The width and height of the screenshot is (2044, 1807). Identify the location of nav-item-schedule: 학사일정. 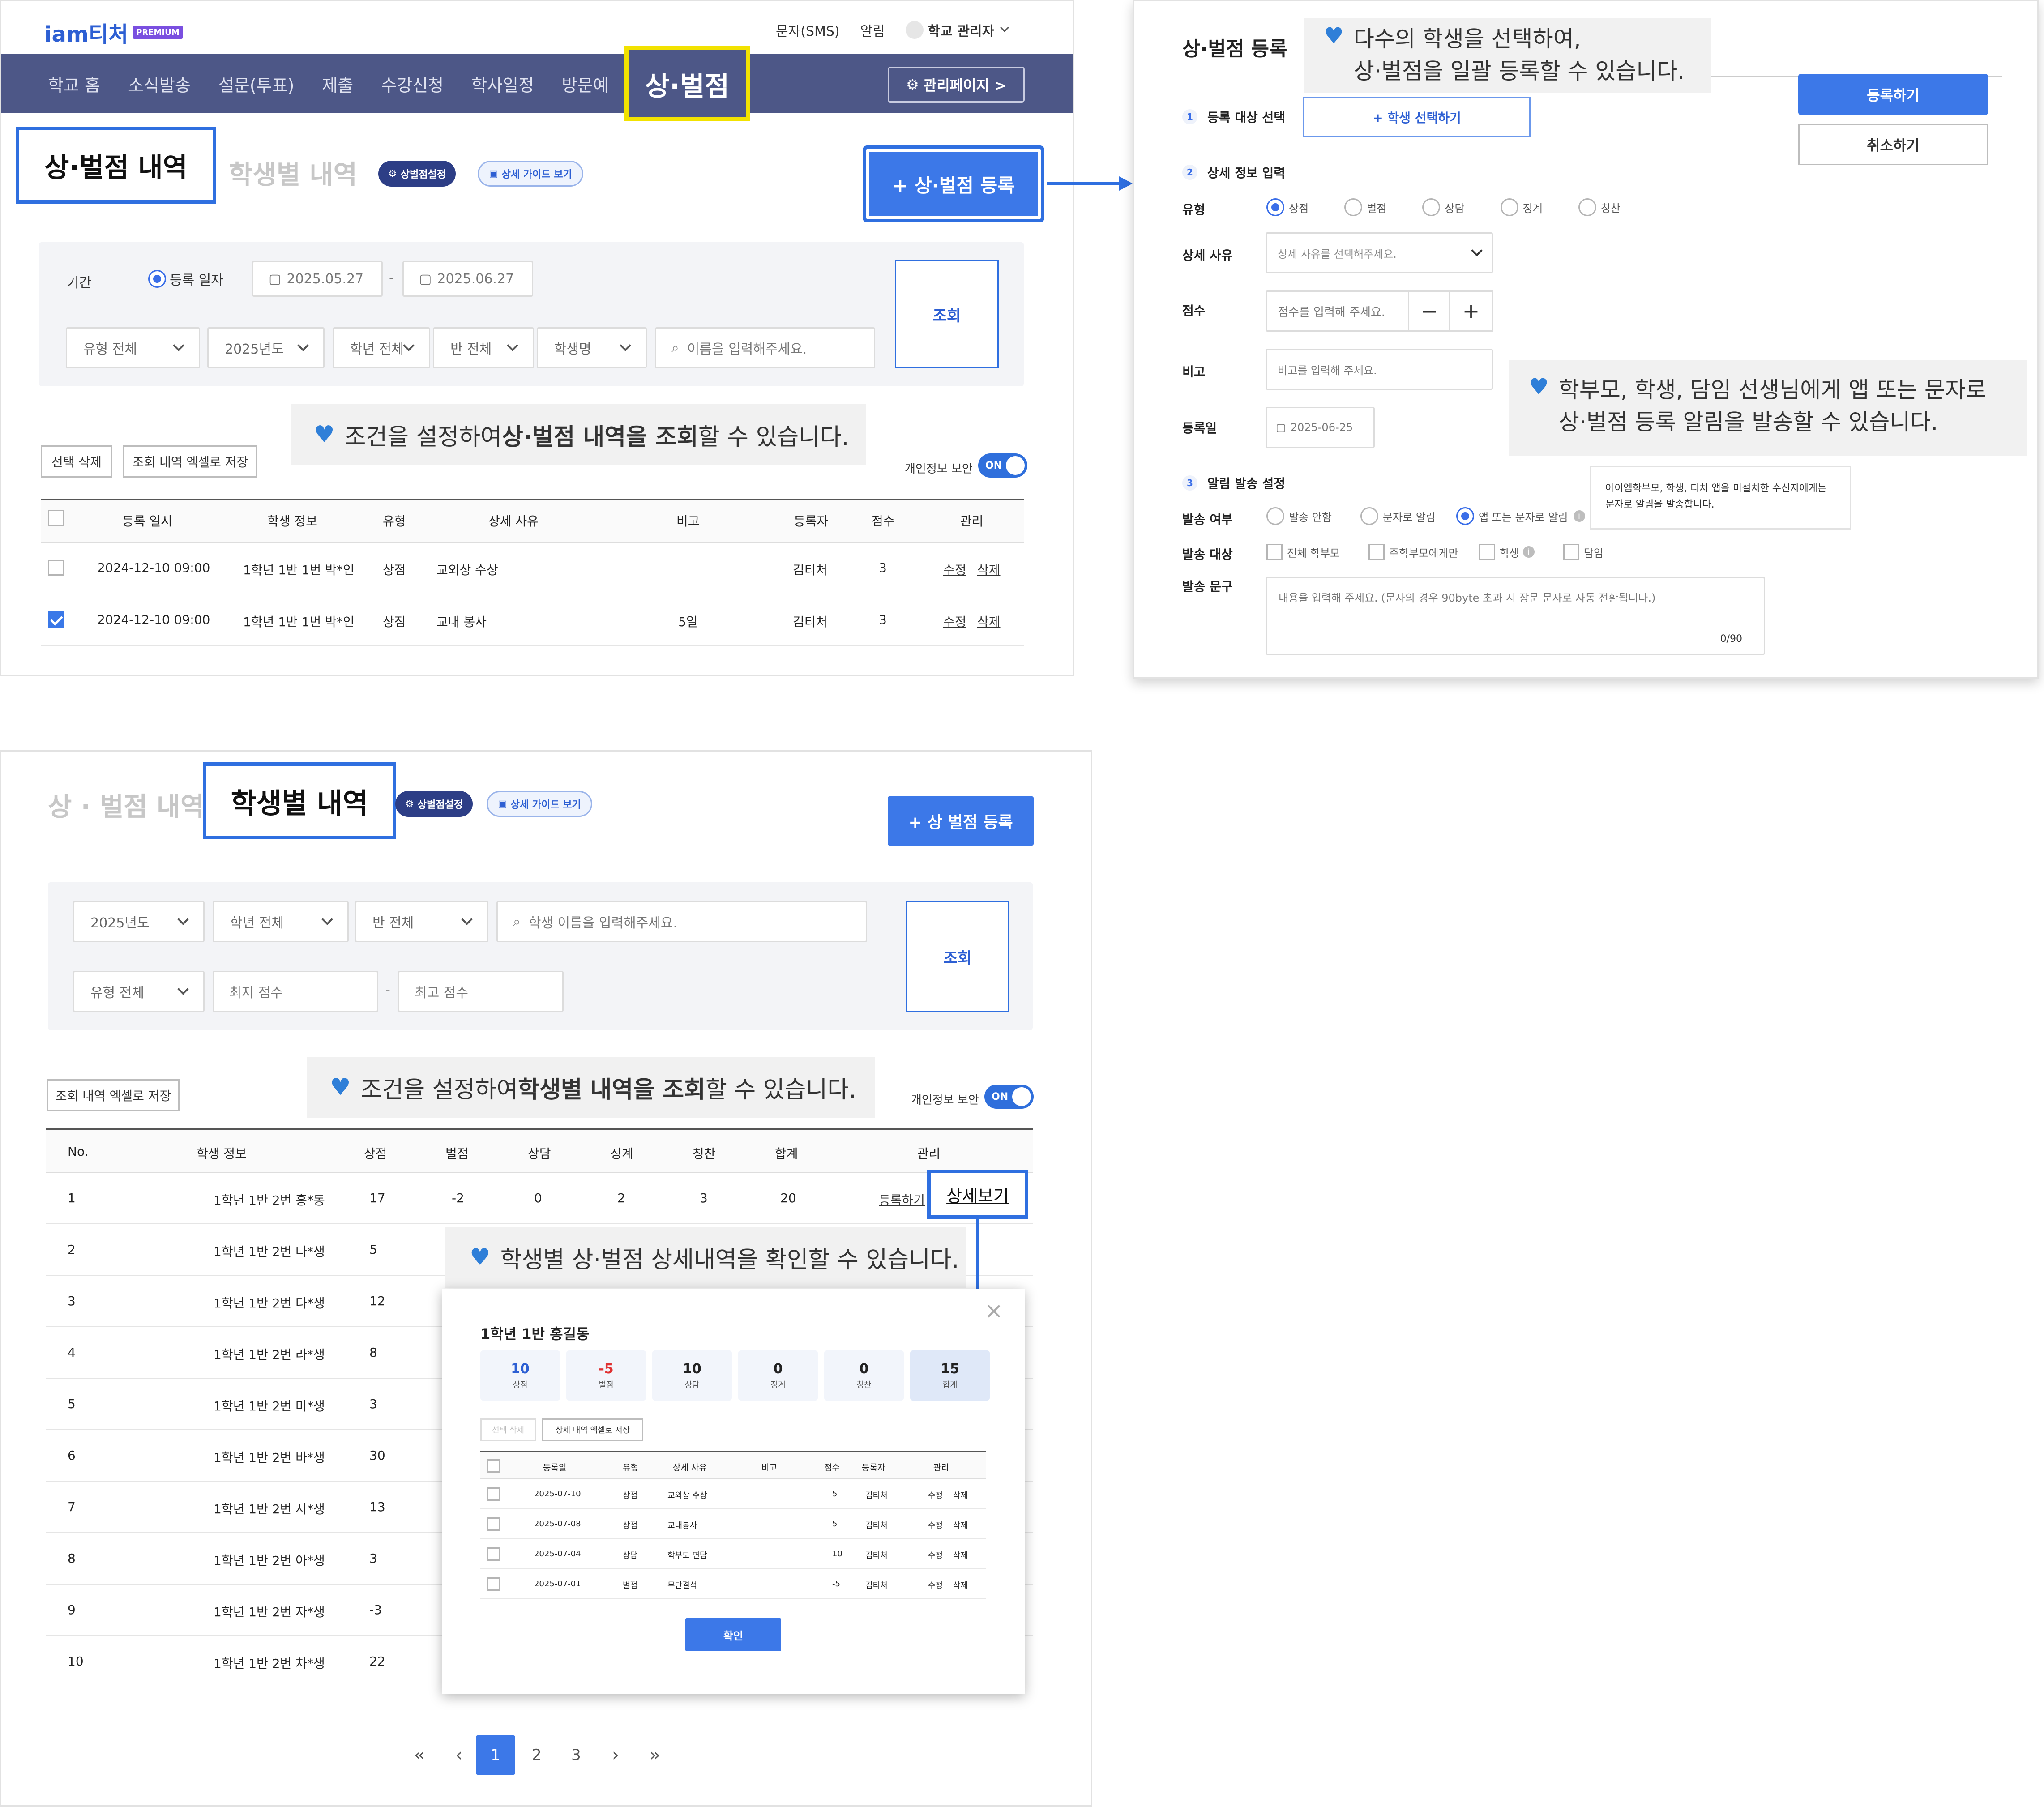
(502, 84).